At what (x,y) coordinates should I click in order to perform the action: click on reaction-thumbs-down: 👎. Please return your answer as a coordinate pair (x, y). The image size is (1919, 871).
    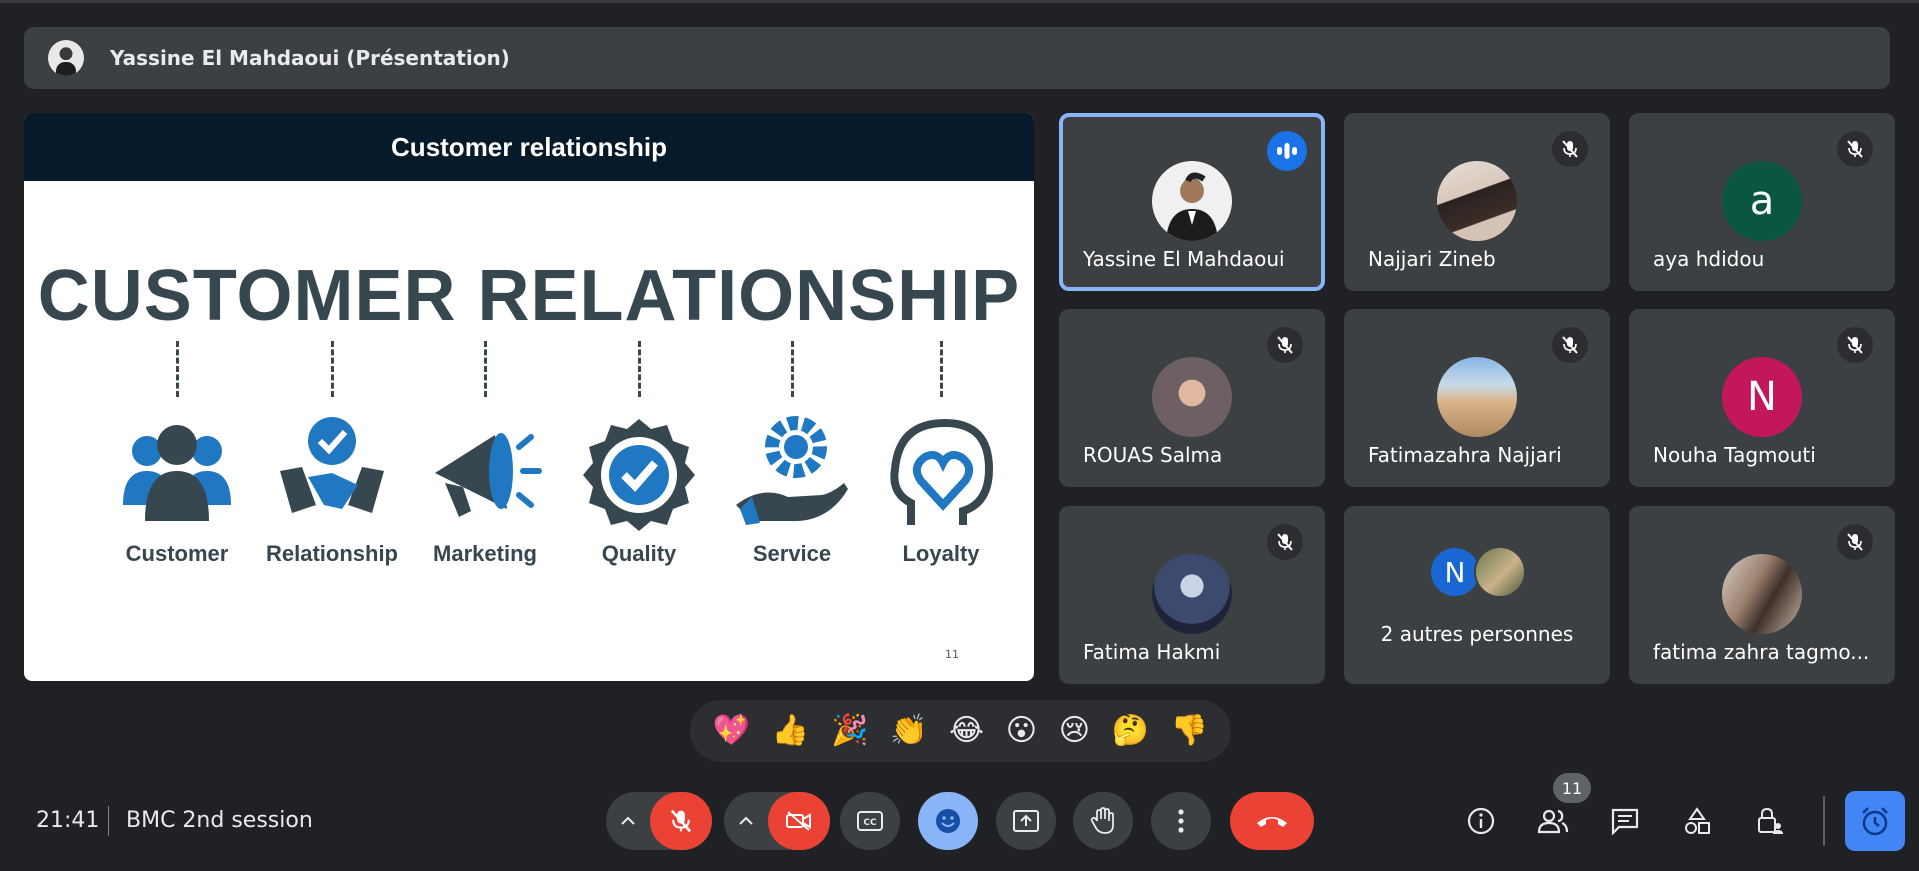
    Looking at the image, I should click on (1189, 731).